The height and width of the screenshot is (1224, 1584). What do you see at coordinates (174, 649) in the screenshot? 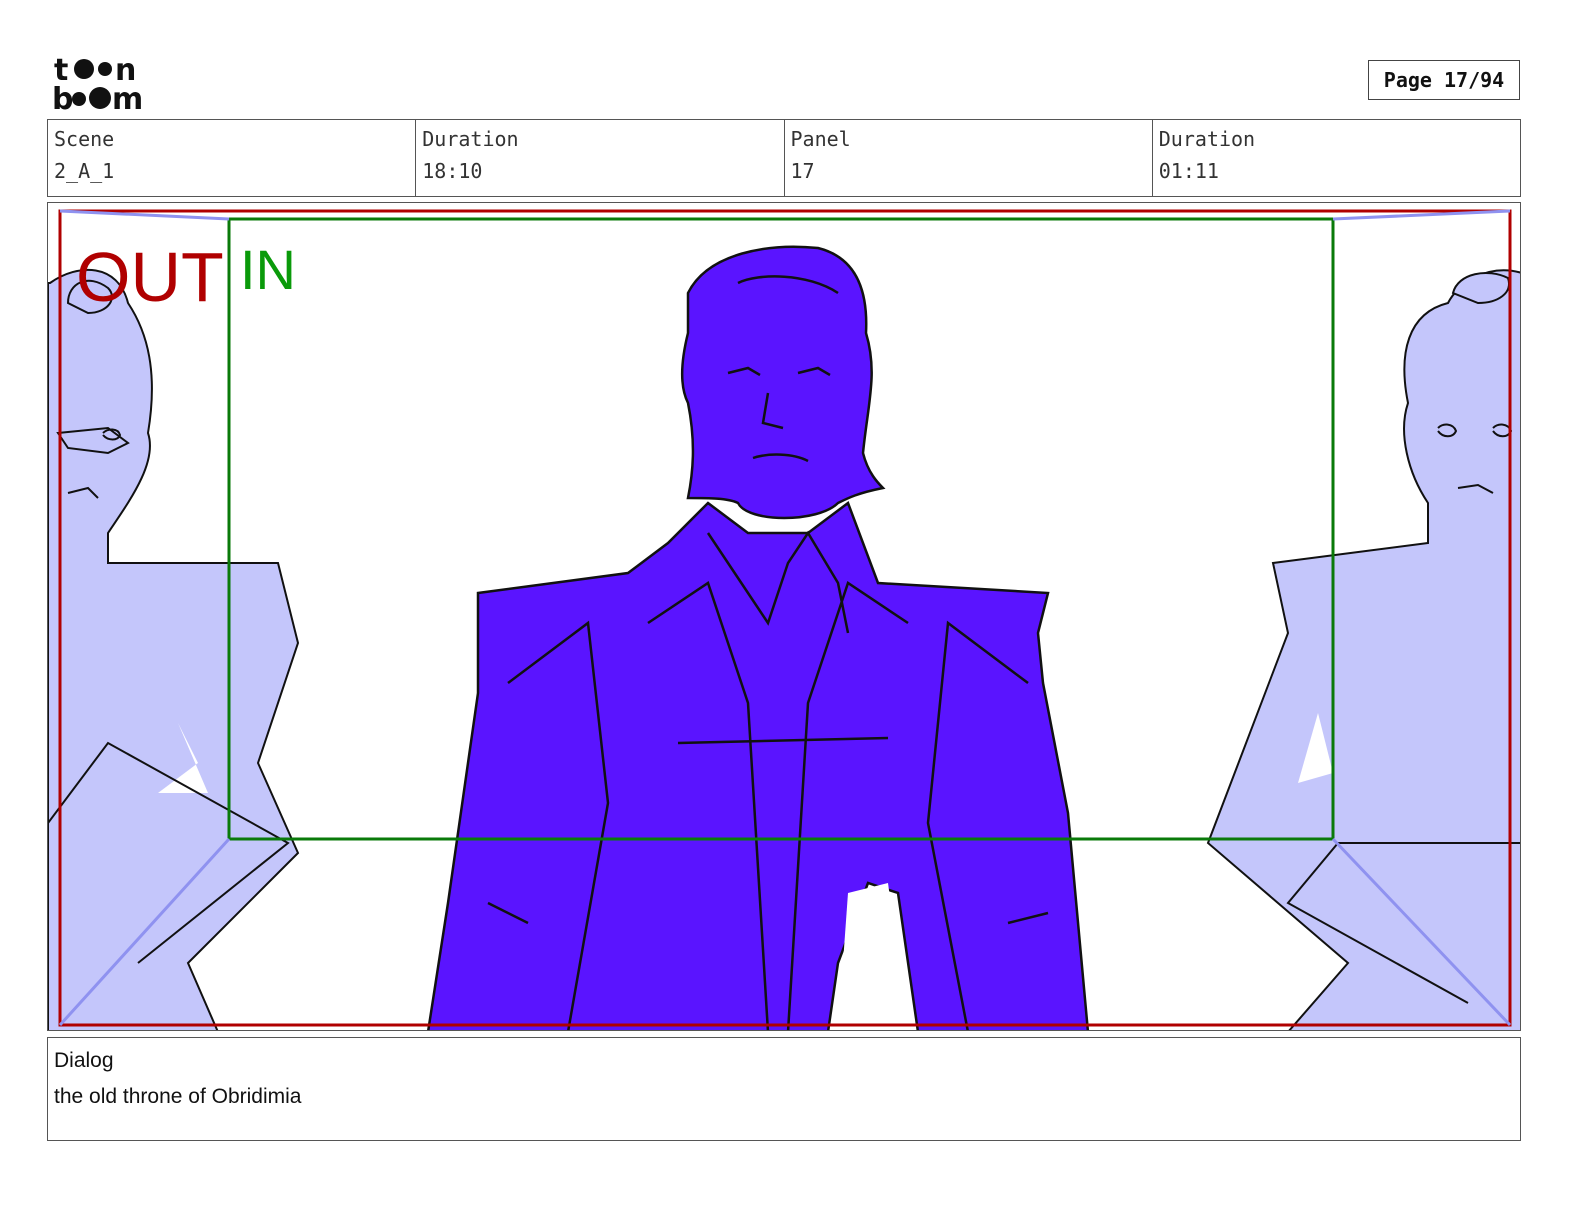
I see `left-side-figure` at bounding box center [174, 649].